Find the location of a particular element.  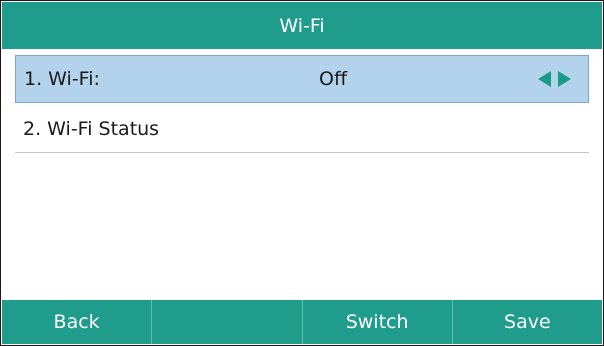

save-softkey: Save is located at coordinates (526, 322).